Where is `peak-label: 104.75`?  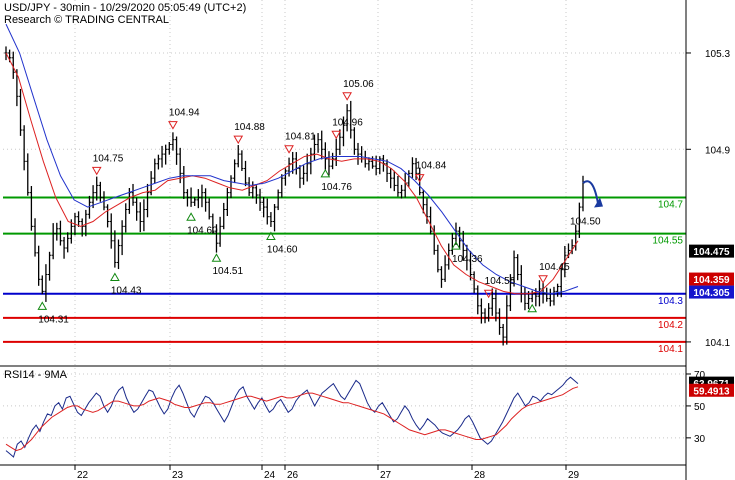 peak-label: 104.75 is located at coordinates (108, 158).